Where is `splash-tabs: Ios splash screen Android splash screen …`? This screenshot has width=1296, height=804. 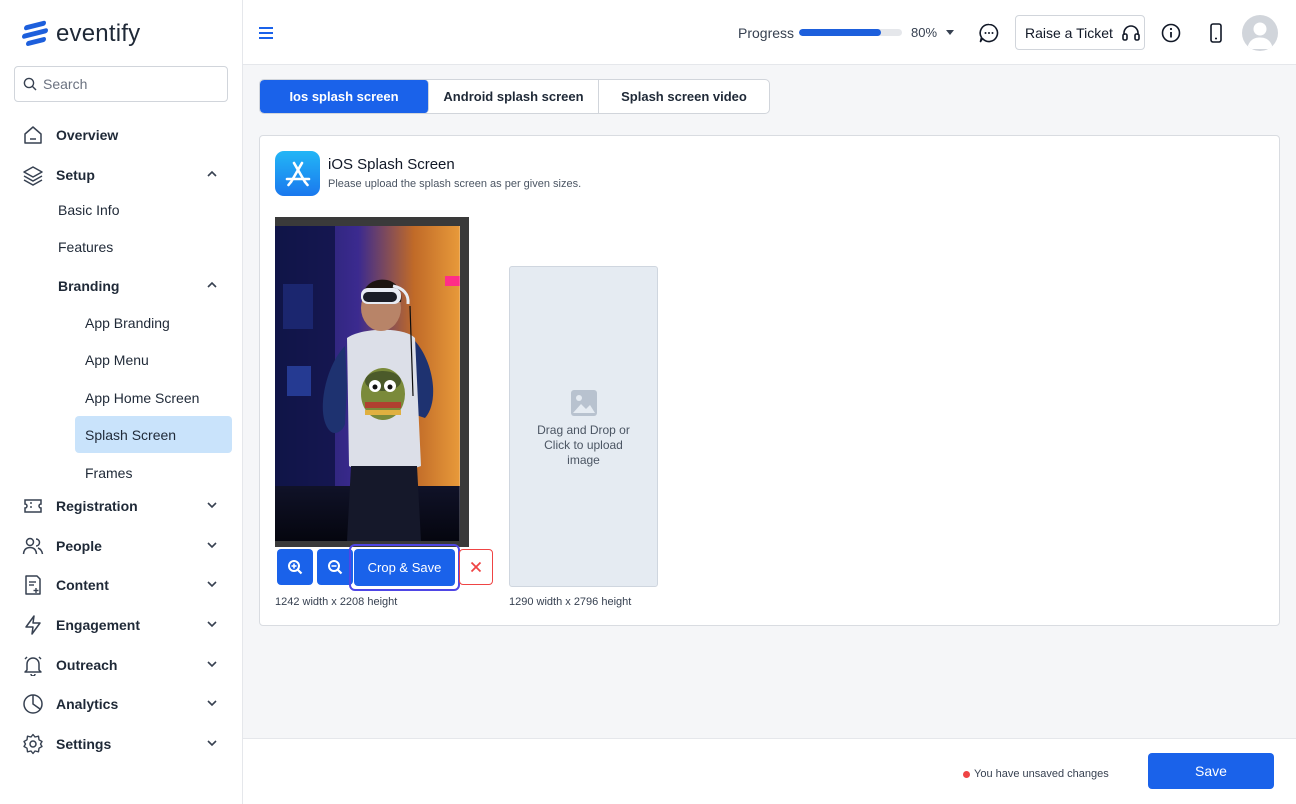
splash-tabs: Ios splash screen Android splash screen … is located at coordinates (514, 96).